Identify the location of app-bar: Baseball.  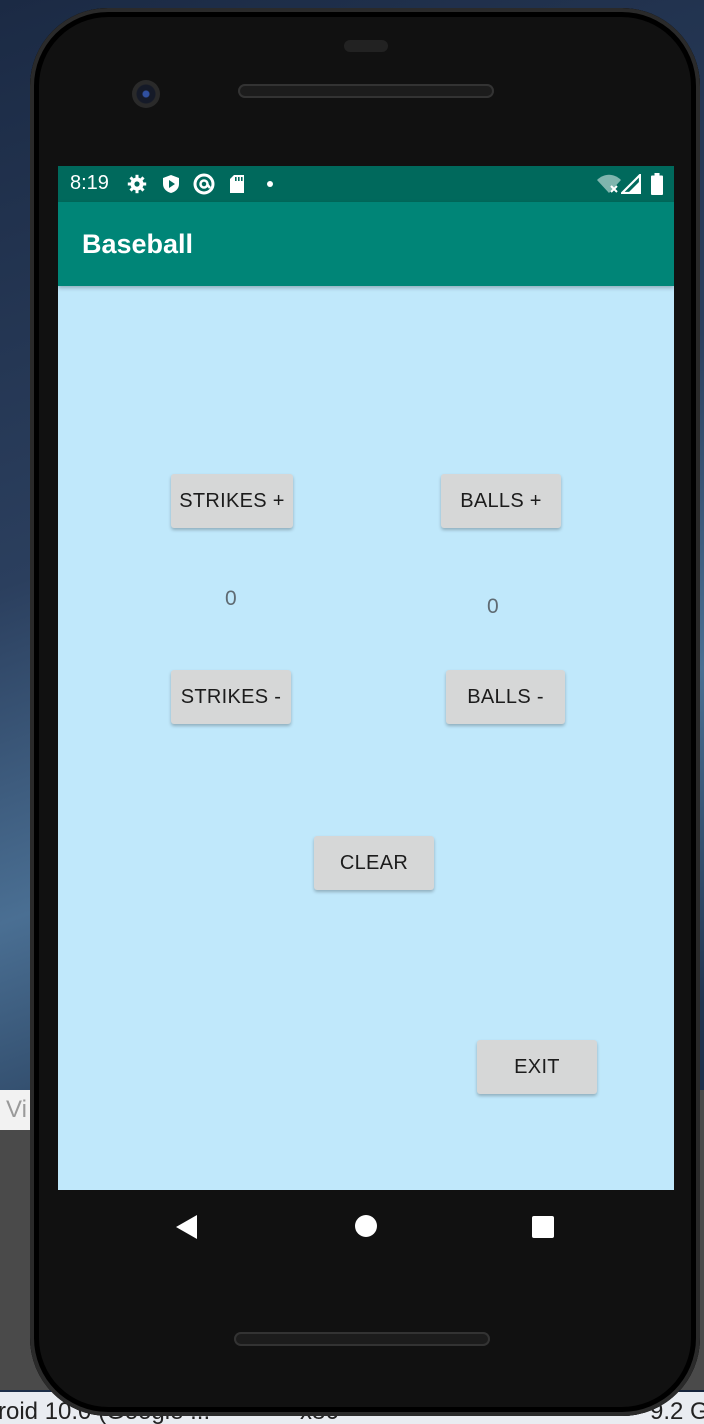
(366, 244).